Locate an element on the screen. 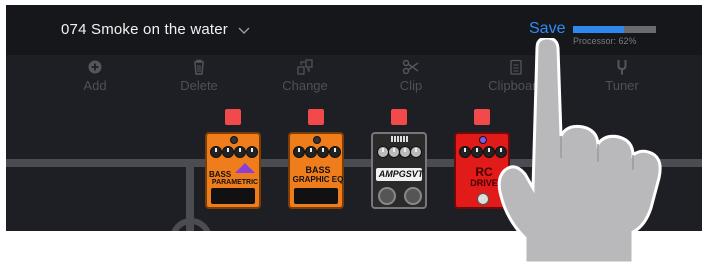 The height and width of the screenshot is (263, 702). grille-icon is located at coordinates (400, 139).